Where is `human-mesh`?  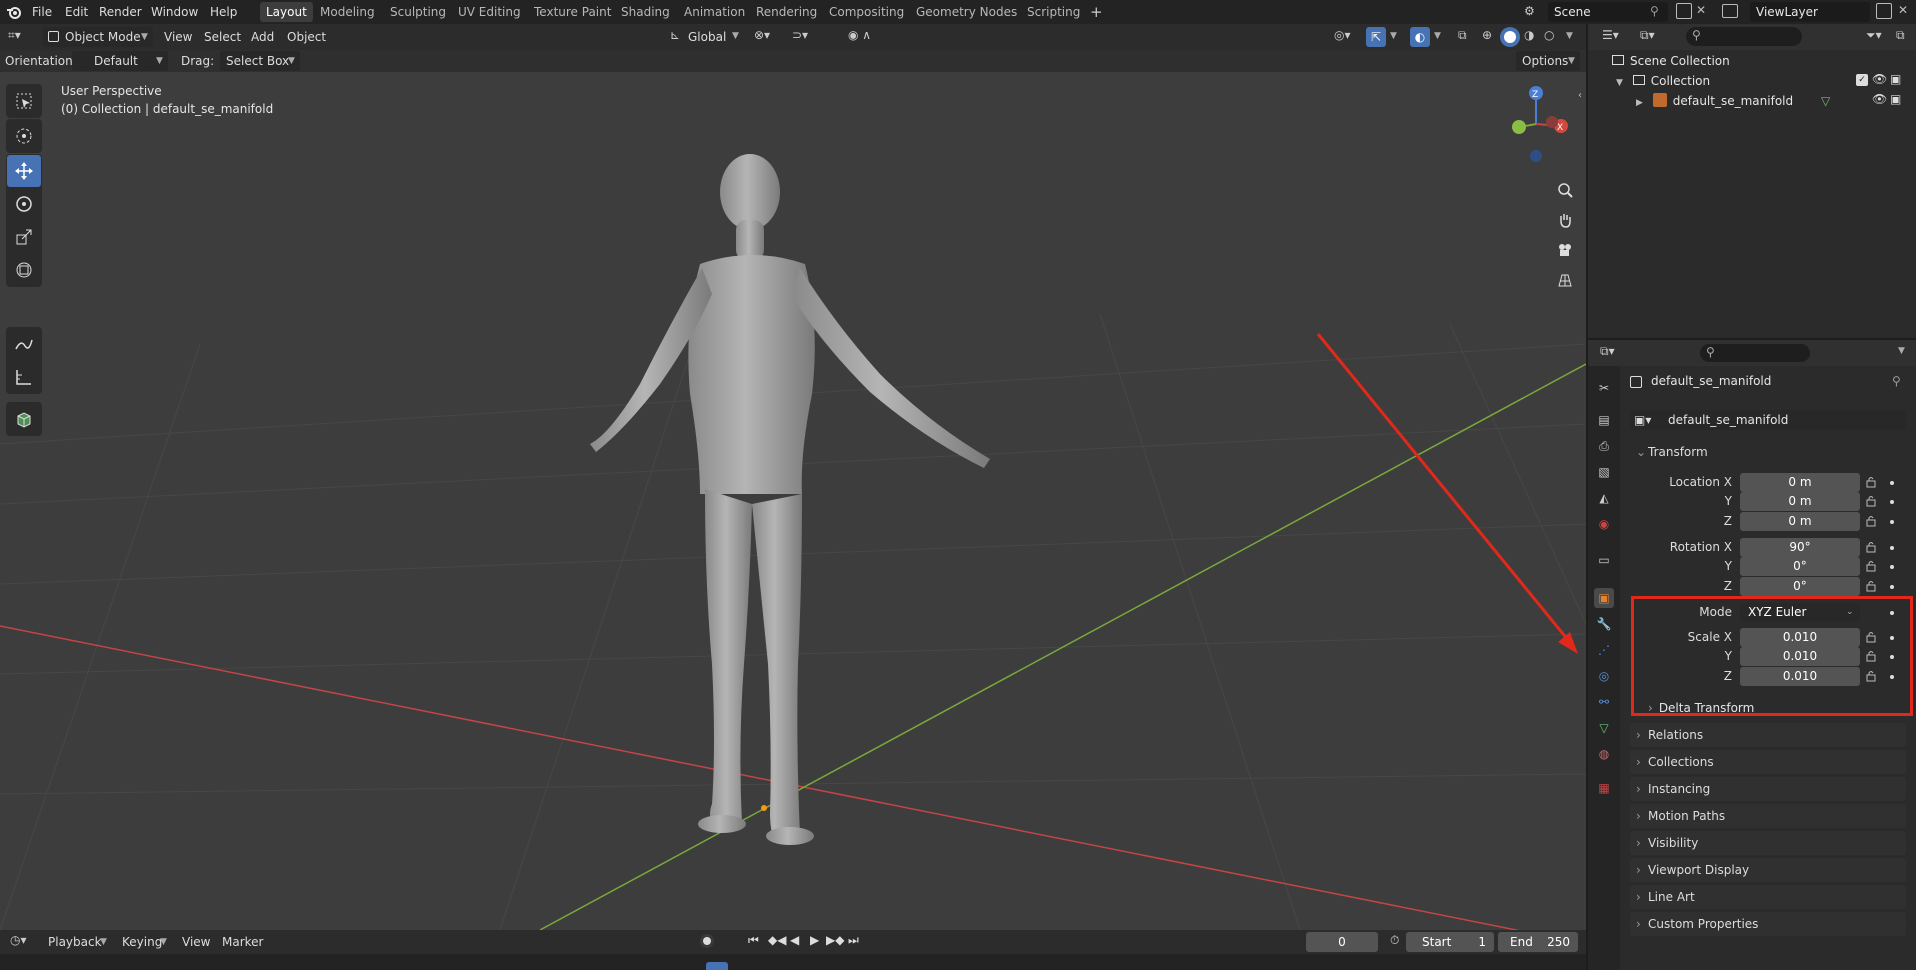
human-mesh is located at coordinates (790, 499).